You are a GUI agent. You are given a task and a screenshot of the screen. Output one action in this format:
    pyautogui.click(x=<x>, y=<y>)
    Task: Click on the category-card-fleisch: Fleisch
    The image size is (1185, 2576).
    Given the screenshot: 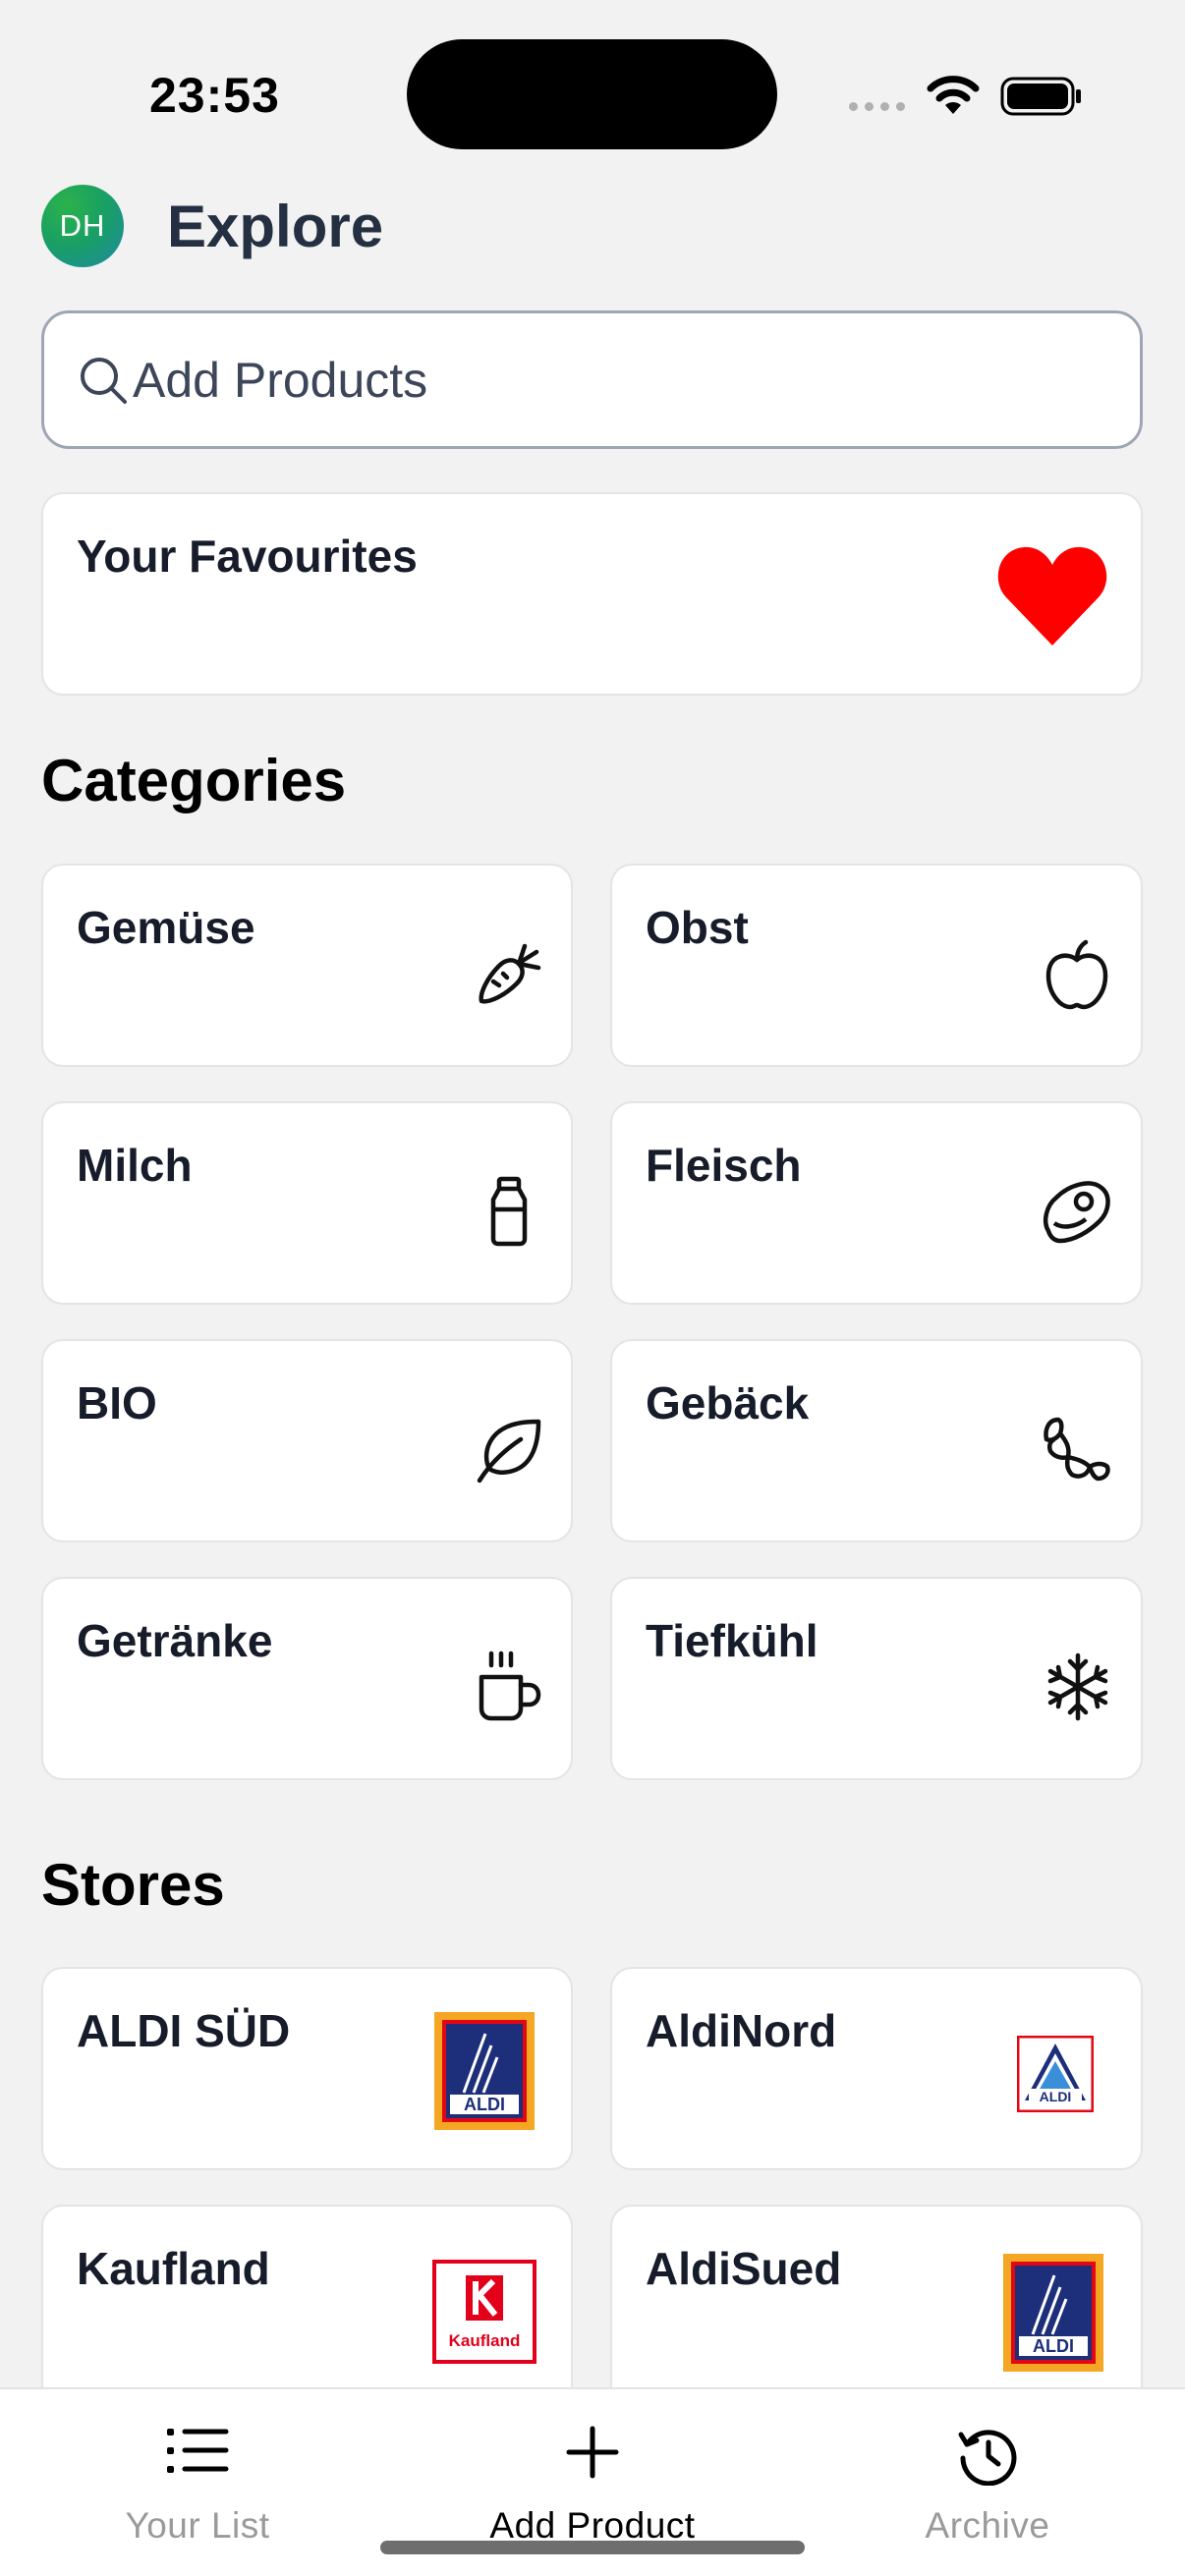 What is the action you would take?
    pyautogui.click(x=877, y=1203)
    